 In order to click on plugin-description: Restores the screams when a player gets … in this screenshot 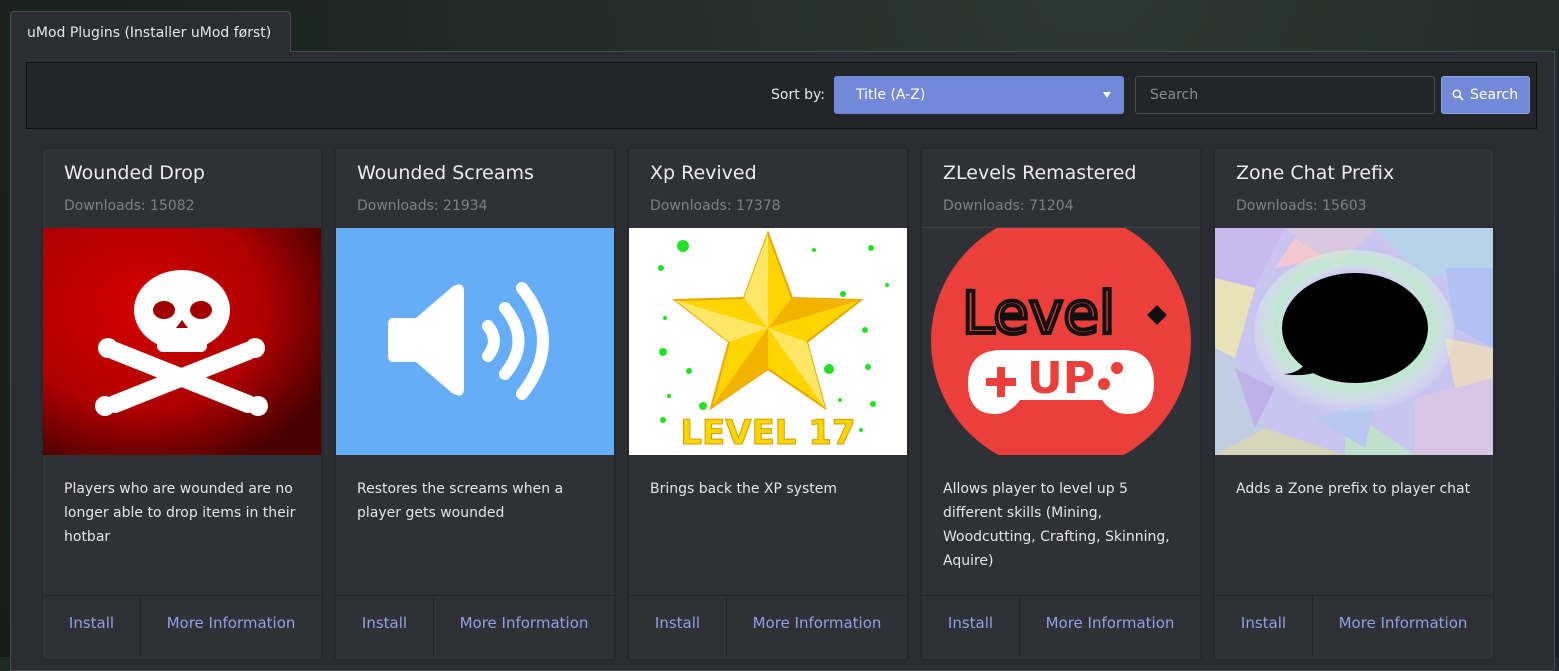, I will do `click(479, 501)`.